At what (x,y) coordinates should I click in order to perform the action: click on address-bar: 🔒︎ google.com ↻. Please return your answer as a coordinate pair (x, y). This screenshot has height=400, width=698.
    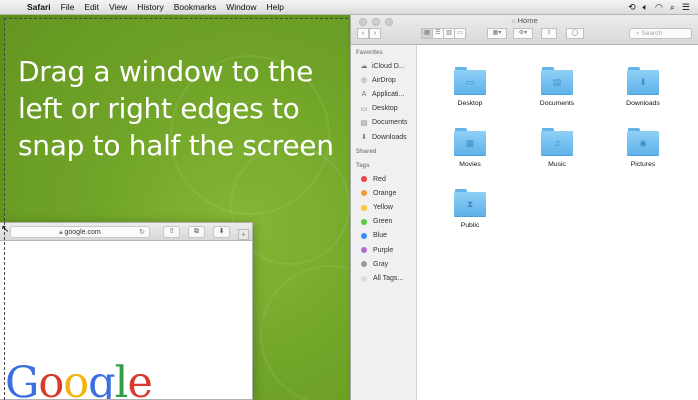
    Looking at the image, I should click on (80, 232).